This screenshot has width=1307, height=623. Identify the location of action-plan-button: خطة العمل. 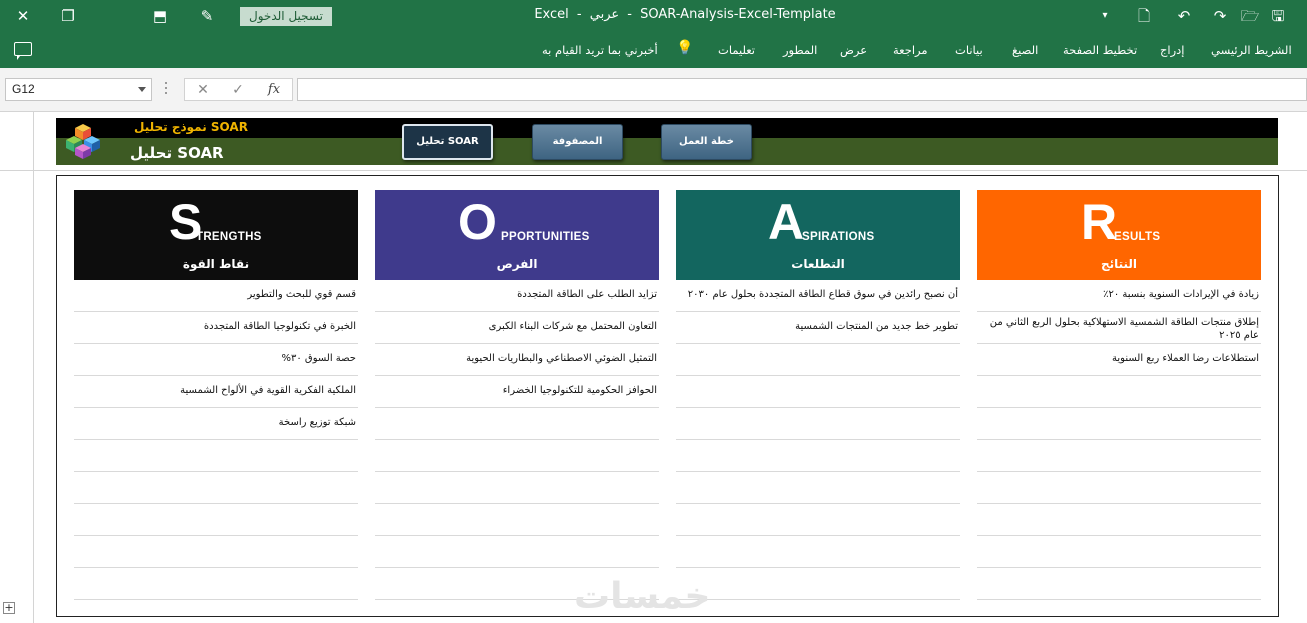
(706, 142).